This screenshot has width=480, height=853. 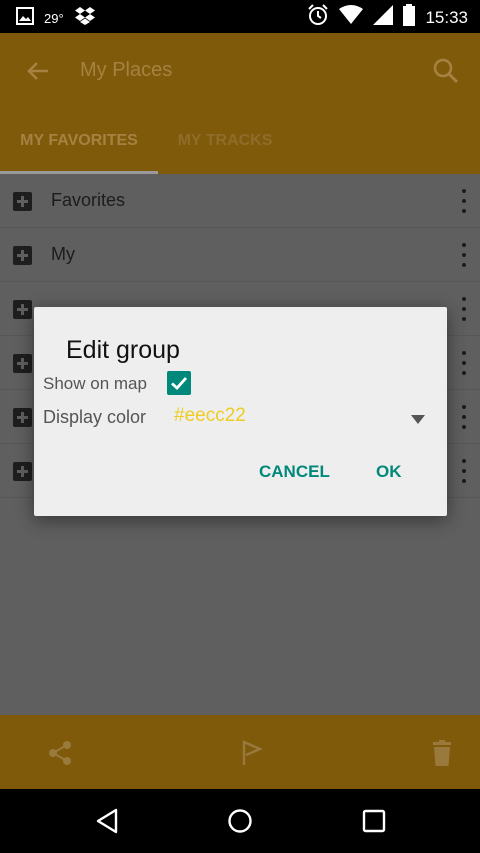 I want to click on dialog-title: Edit group, so click(x=123, y=350).